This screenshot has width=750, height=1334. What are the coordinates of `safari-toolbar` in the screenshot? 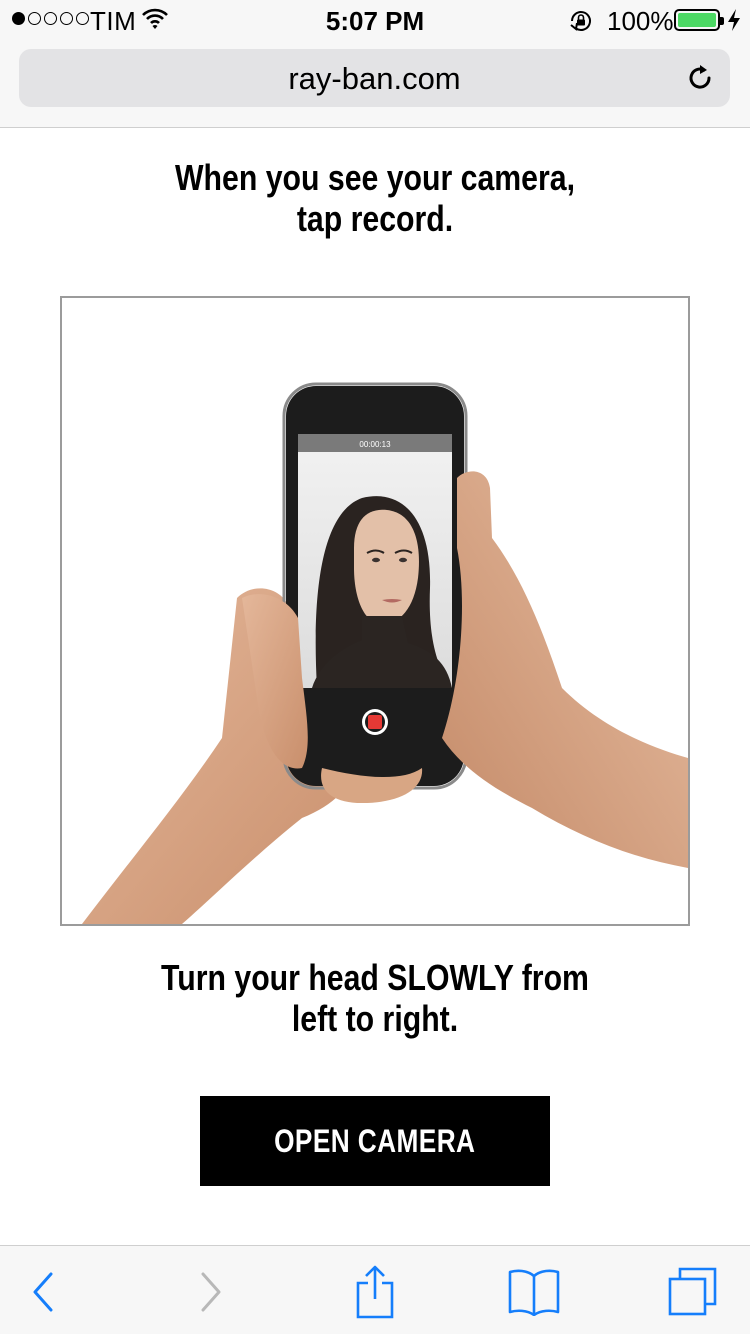 It's located at (375, 1289).